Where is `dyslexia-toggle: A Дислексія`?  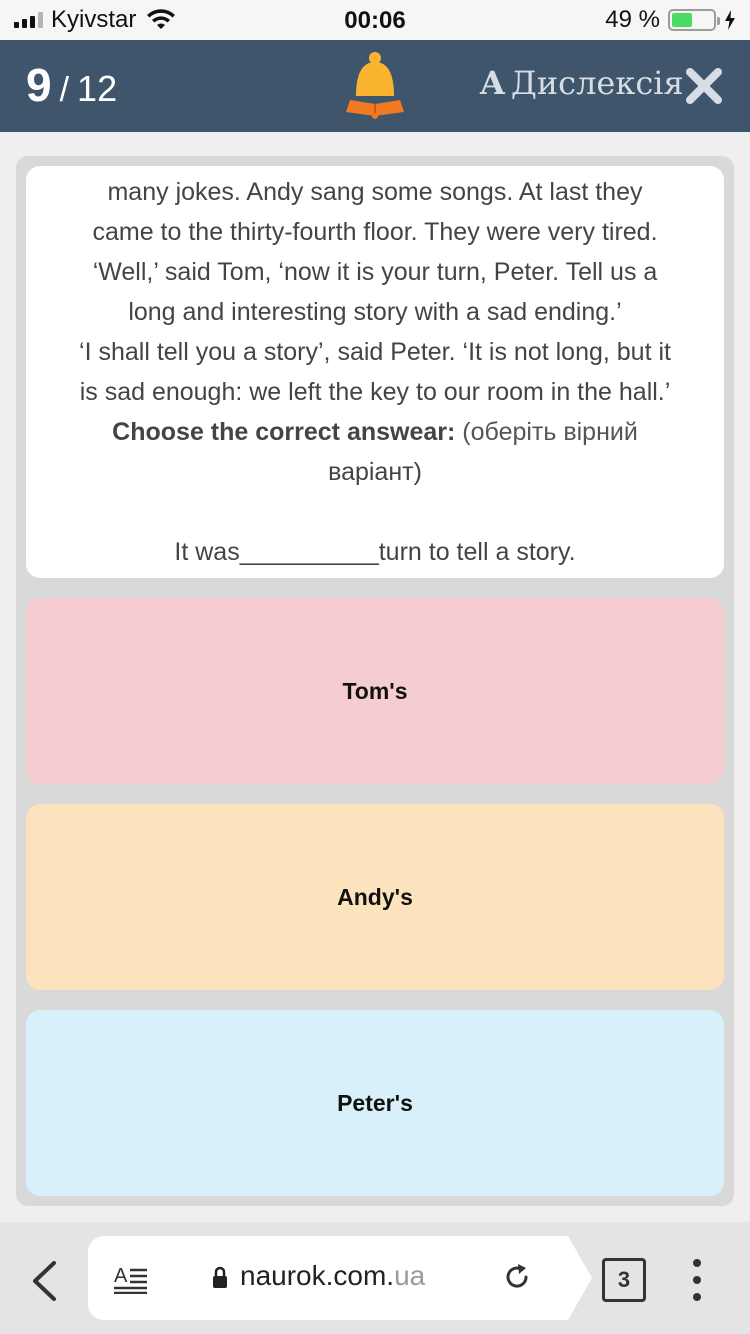 dyslexia-toggle: A Дислексія is located at coordinates (582, 83).